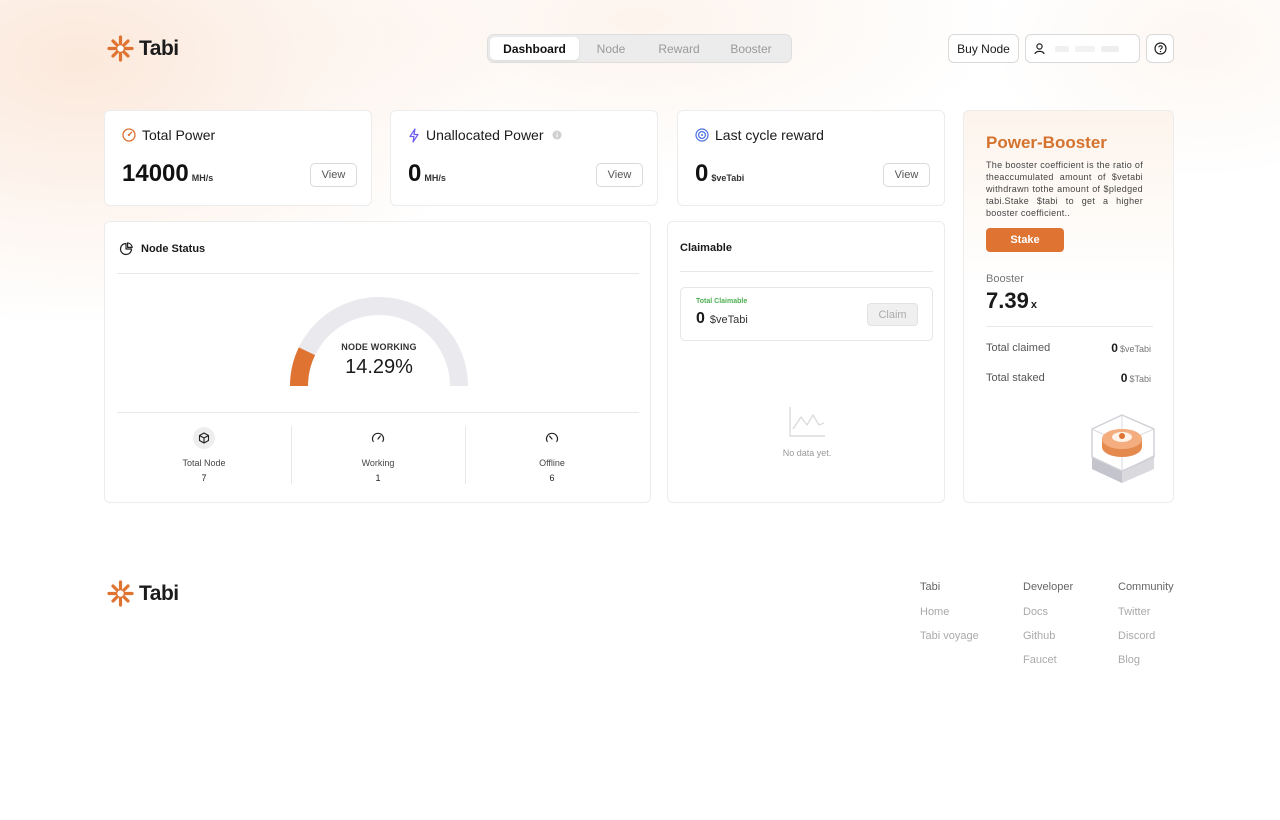 This screenshot has width=1280, height=820. I want to click on unallocated-power-value: 0 MH/s, so click(427, 174).